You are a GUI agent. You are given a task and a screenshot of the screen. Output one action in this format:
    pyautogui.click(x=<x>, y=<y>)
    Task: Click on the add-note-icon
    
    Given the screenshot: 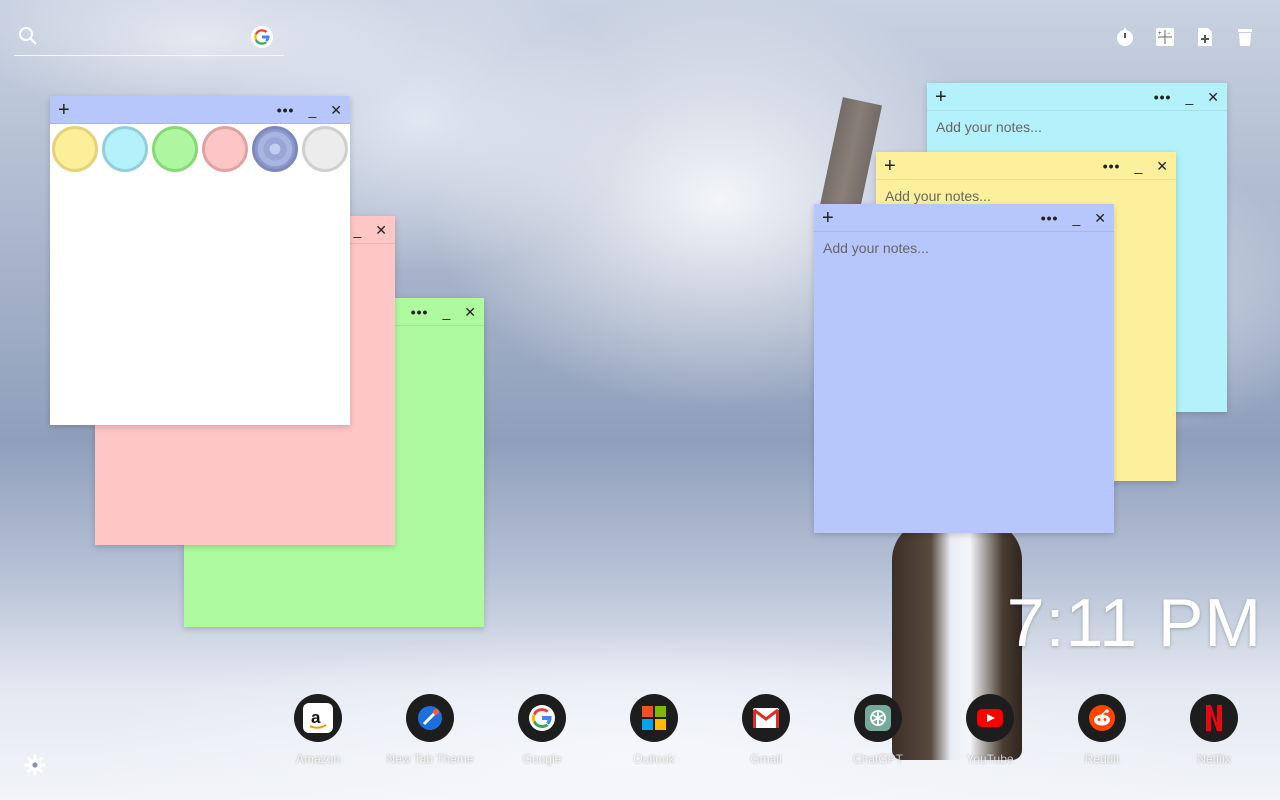 What is the action you would take?
    pyautogui.click(x=1205, y=37)
    